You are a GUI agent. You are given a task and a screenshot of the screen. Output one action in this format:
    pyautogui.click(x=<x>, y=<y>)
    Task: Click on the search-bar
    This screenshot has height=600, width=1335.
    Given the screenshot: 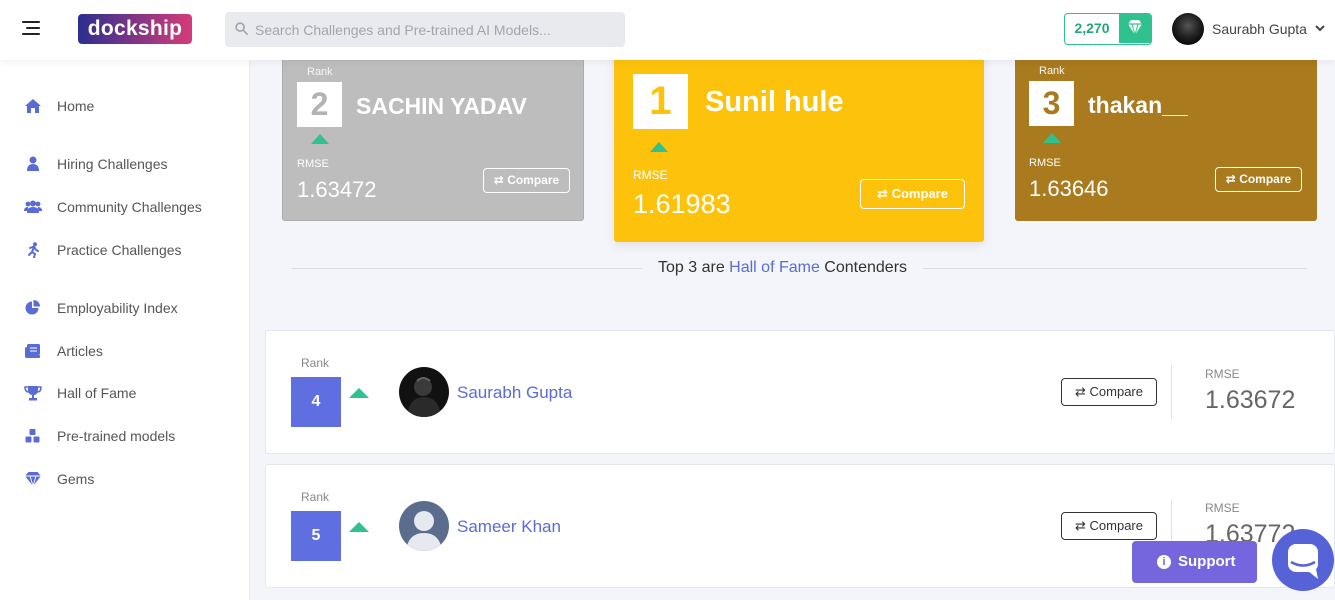 What is the action you would take?
    pyautogui.click(x=425, y=29)
    